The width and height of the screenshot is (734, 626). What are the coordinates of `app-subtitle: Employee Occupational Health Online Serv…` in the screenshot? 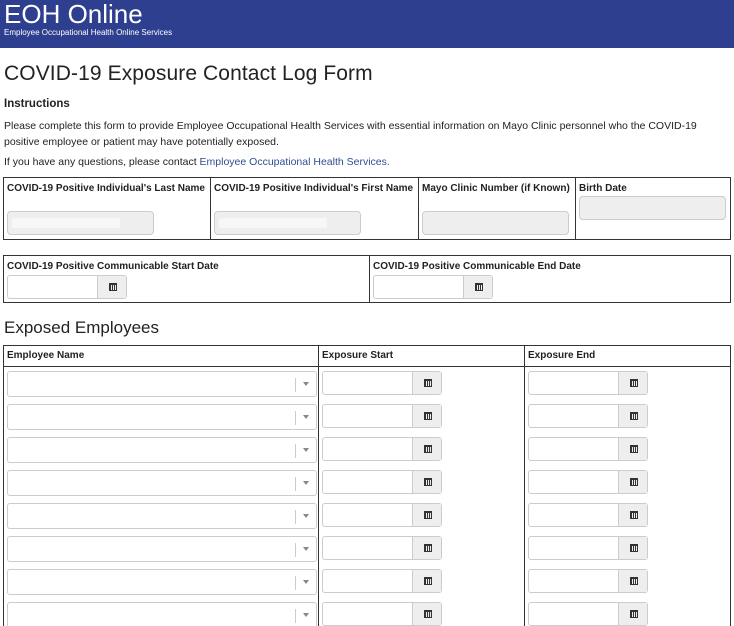 It's located at (88, 32).